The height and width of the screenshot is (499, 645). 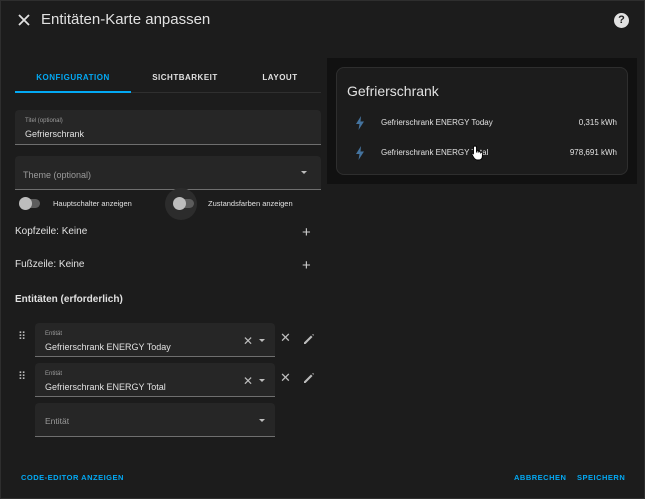 I want to click on hand-cursor-icon, so click(x=477, y=153).